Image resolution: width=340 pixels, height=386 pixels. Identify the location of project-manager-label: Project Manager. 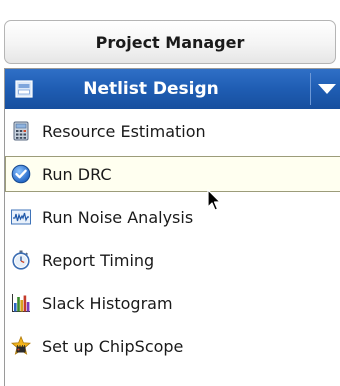
(170, 42).